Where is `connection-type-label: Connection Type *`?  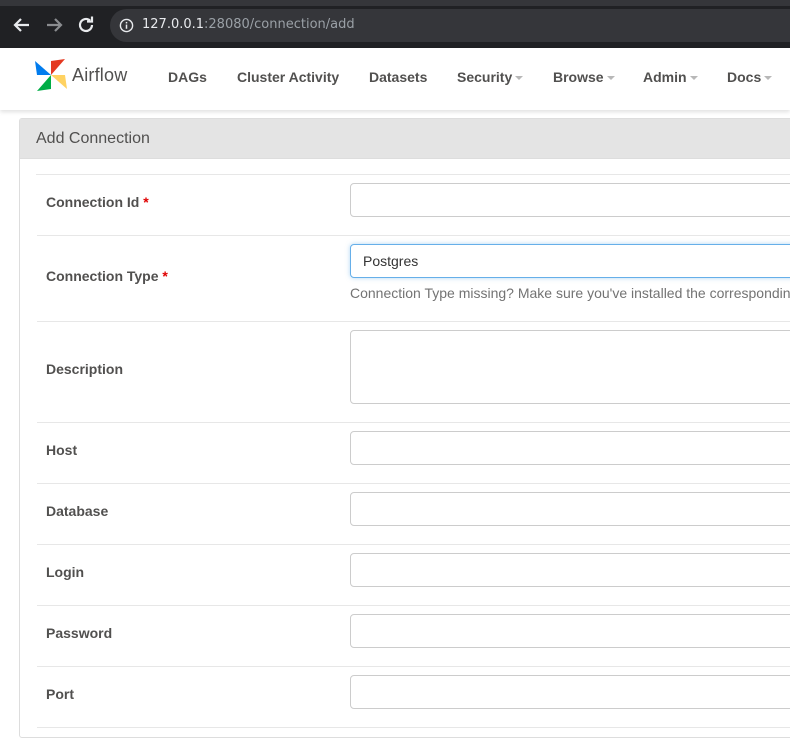
connection-type-label: Connection Type * is located at coordinates (107, 276).